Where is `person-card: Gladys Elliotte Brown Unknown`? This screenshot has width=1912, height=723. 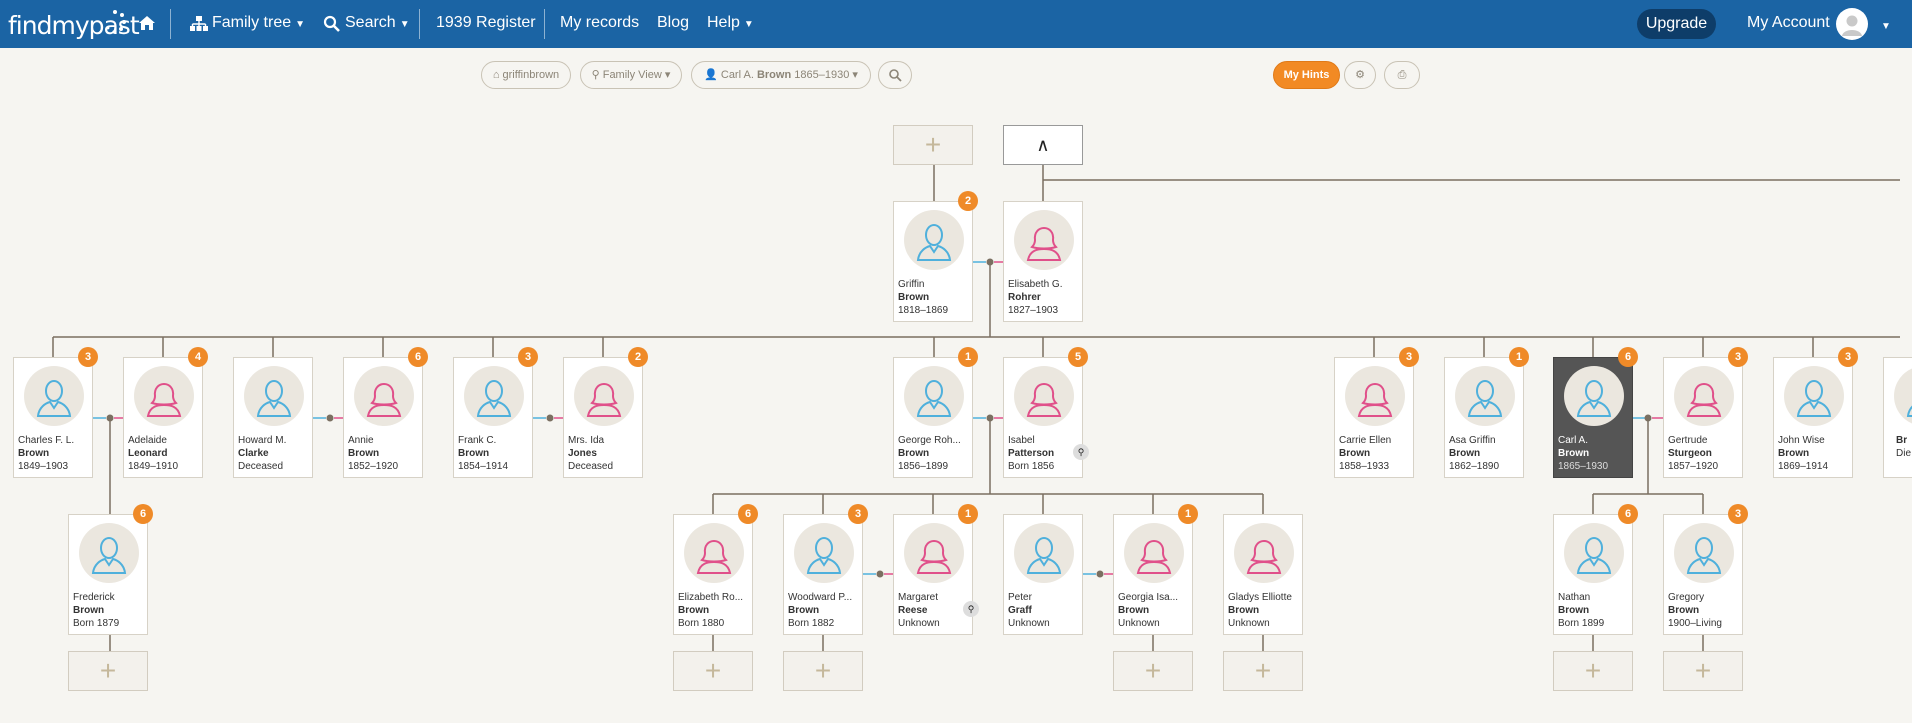
person-card: Gladys Elliotte Brown Unknown is located at coordinates (1263, 574).